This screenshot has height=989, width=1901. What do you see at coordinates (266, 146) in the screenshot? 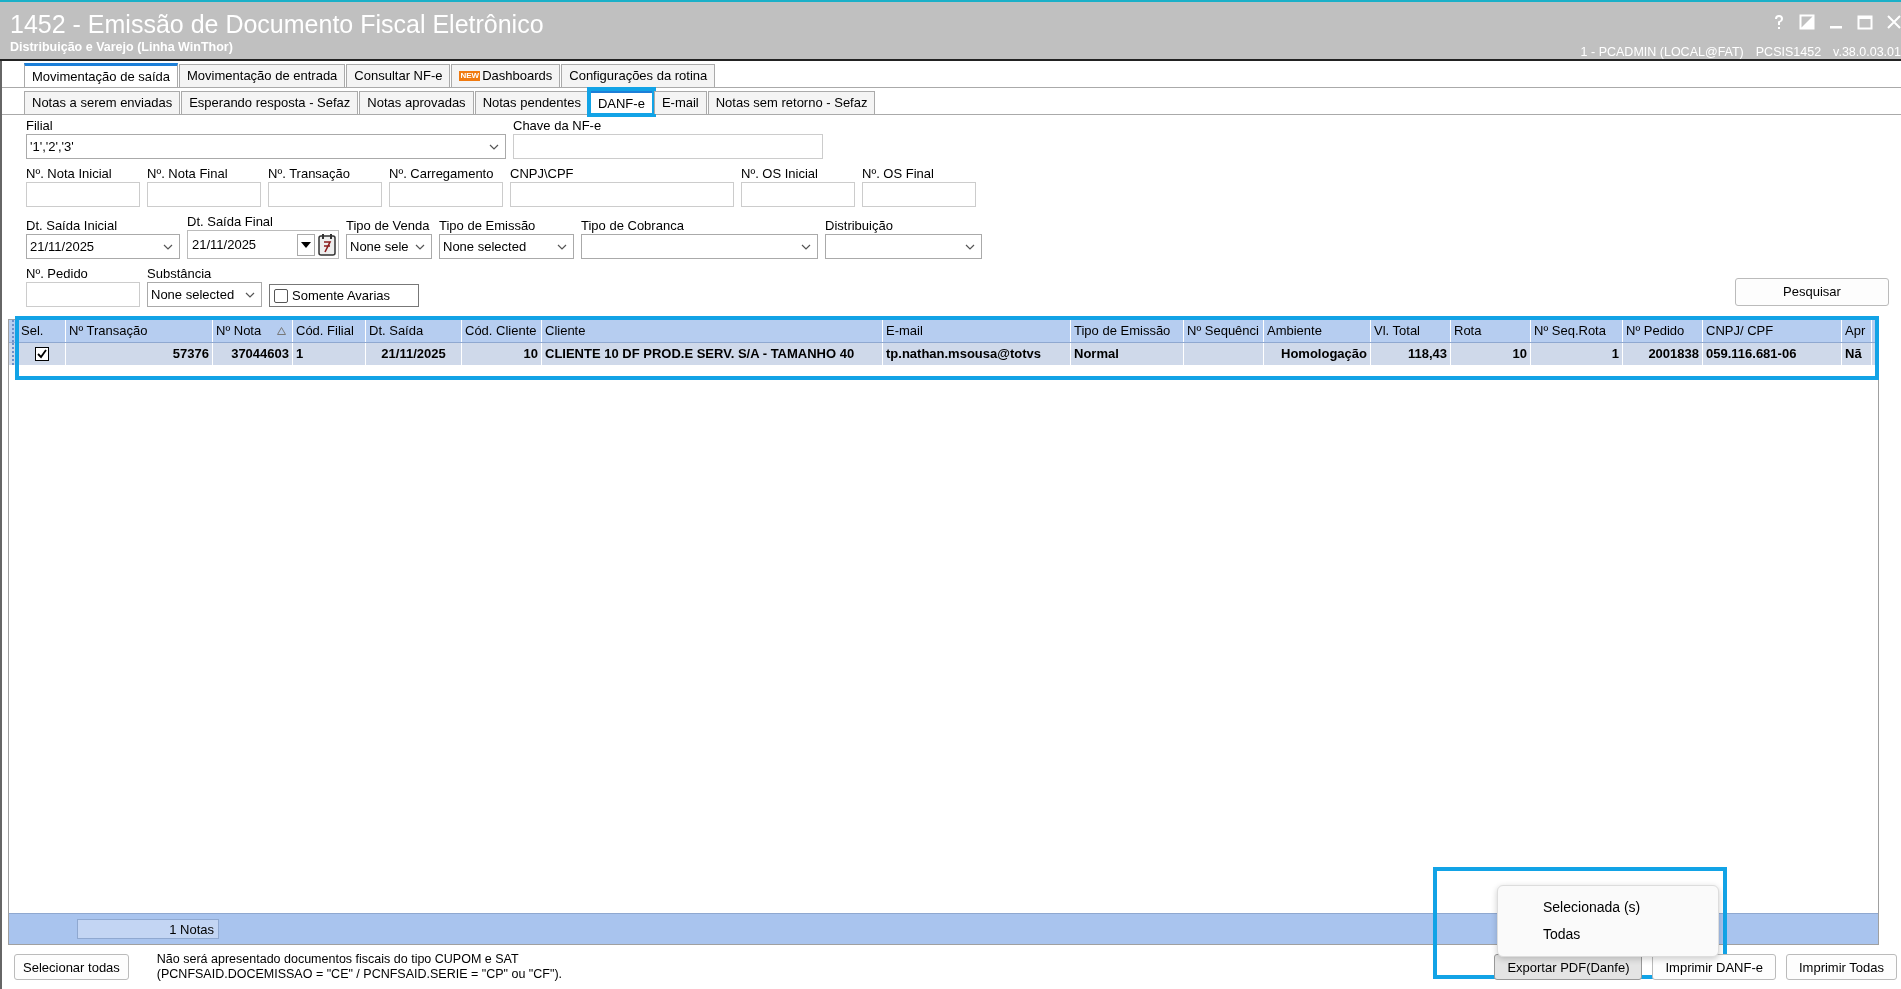
I see `dropdown-field: '1','2','3'` at bounding box center [266, 146].